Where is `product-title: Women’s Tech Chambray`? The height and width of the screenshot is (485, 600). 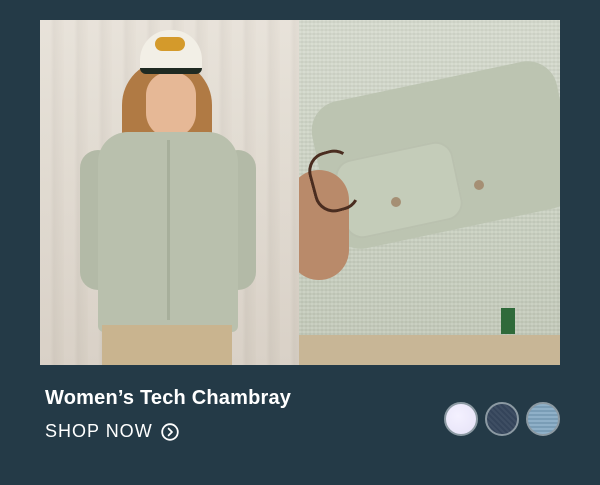
product-title: Women’s Tech Chambray is located at coordinates (168, 398).